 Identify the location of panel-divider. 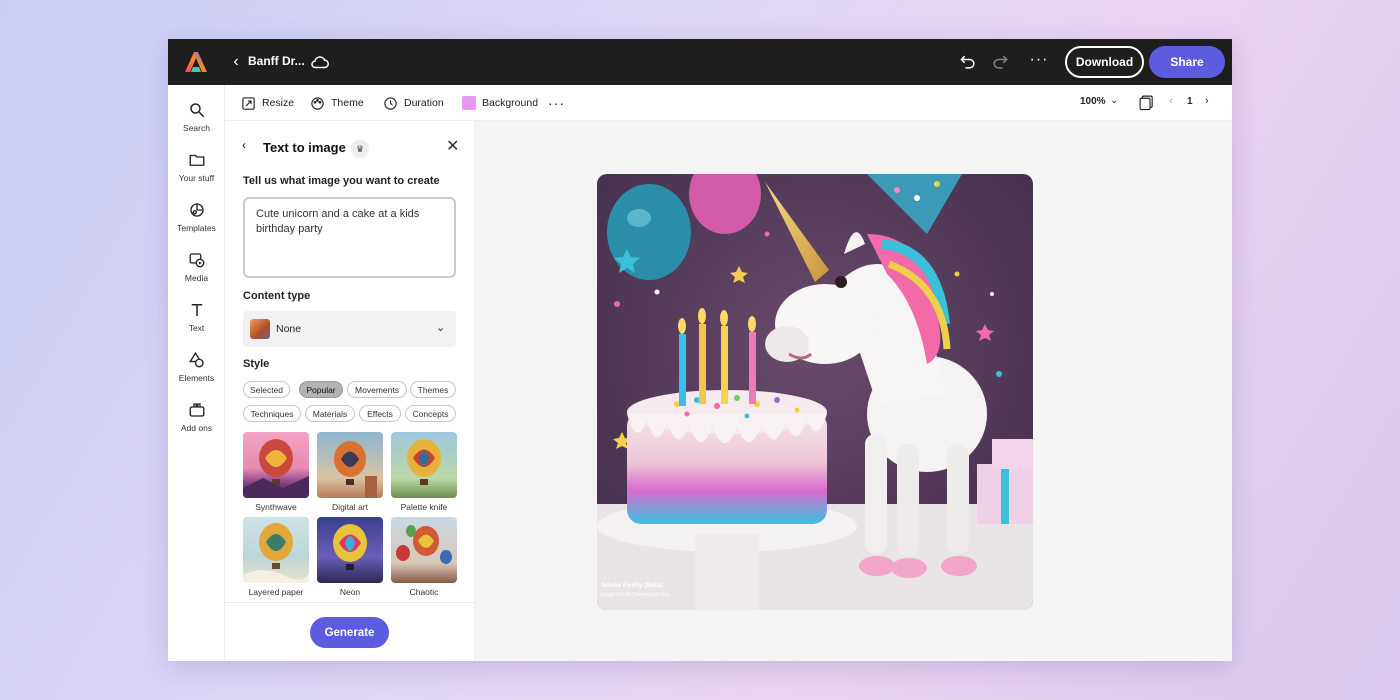
(350, 602).